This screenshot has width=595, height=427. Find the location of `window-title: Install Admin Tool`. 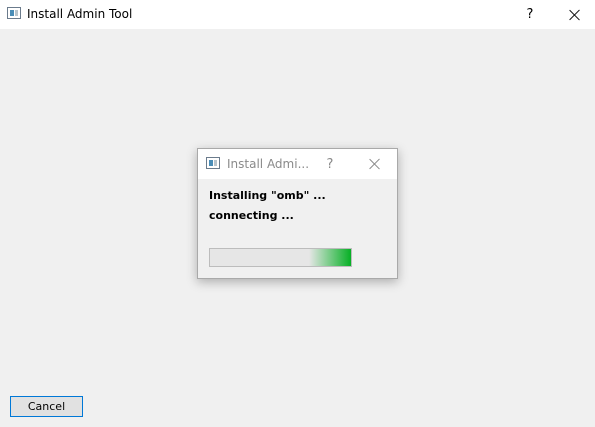

window-title: Install Admin Tool is located at coordinates (80, 14).